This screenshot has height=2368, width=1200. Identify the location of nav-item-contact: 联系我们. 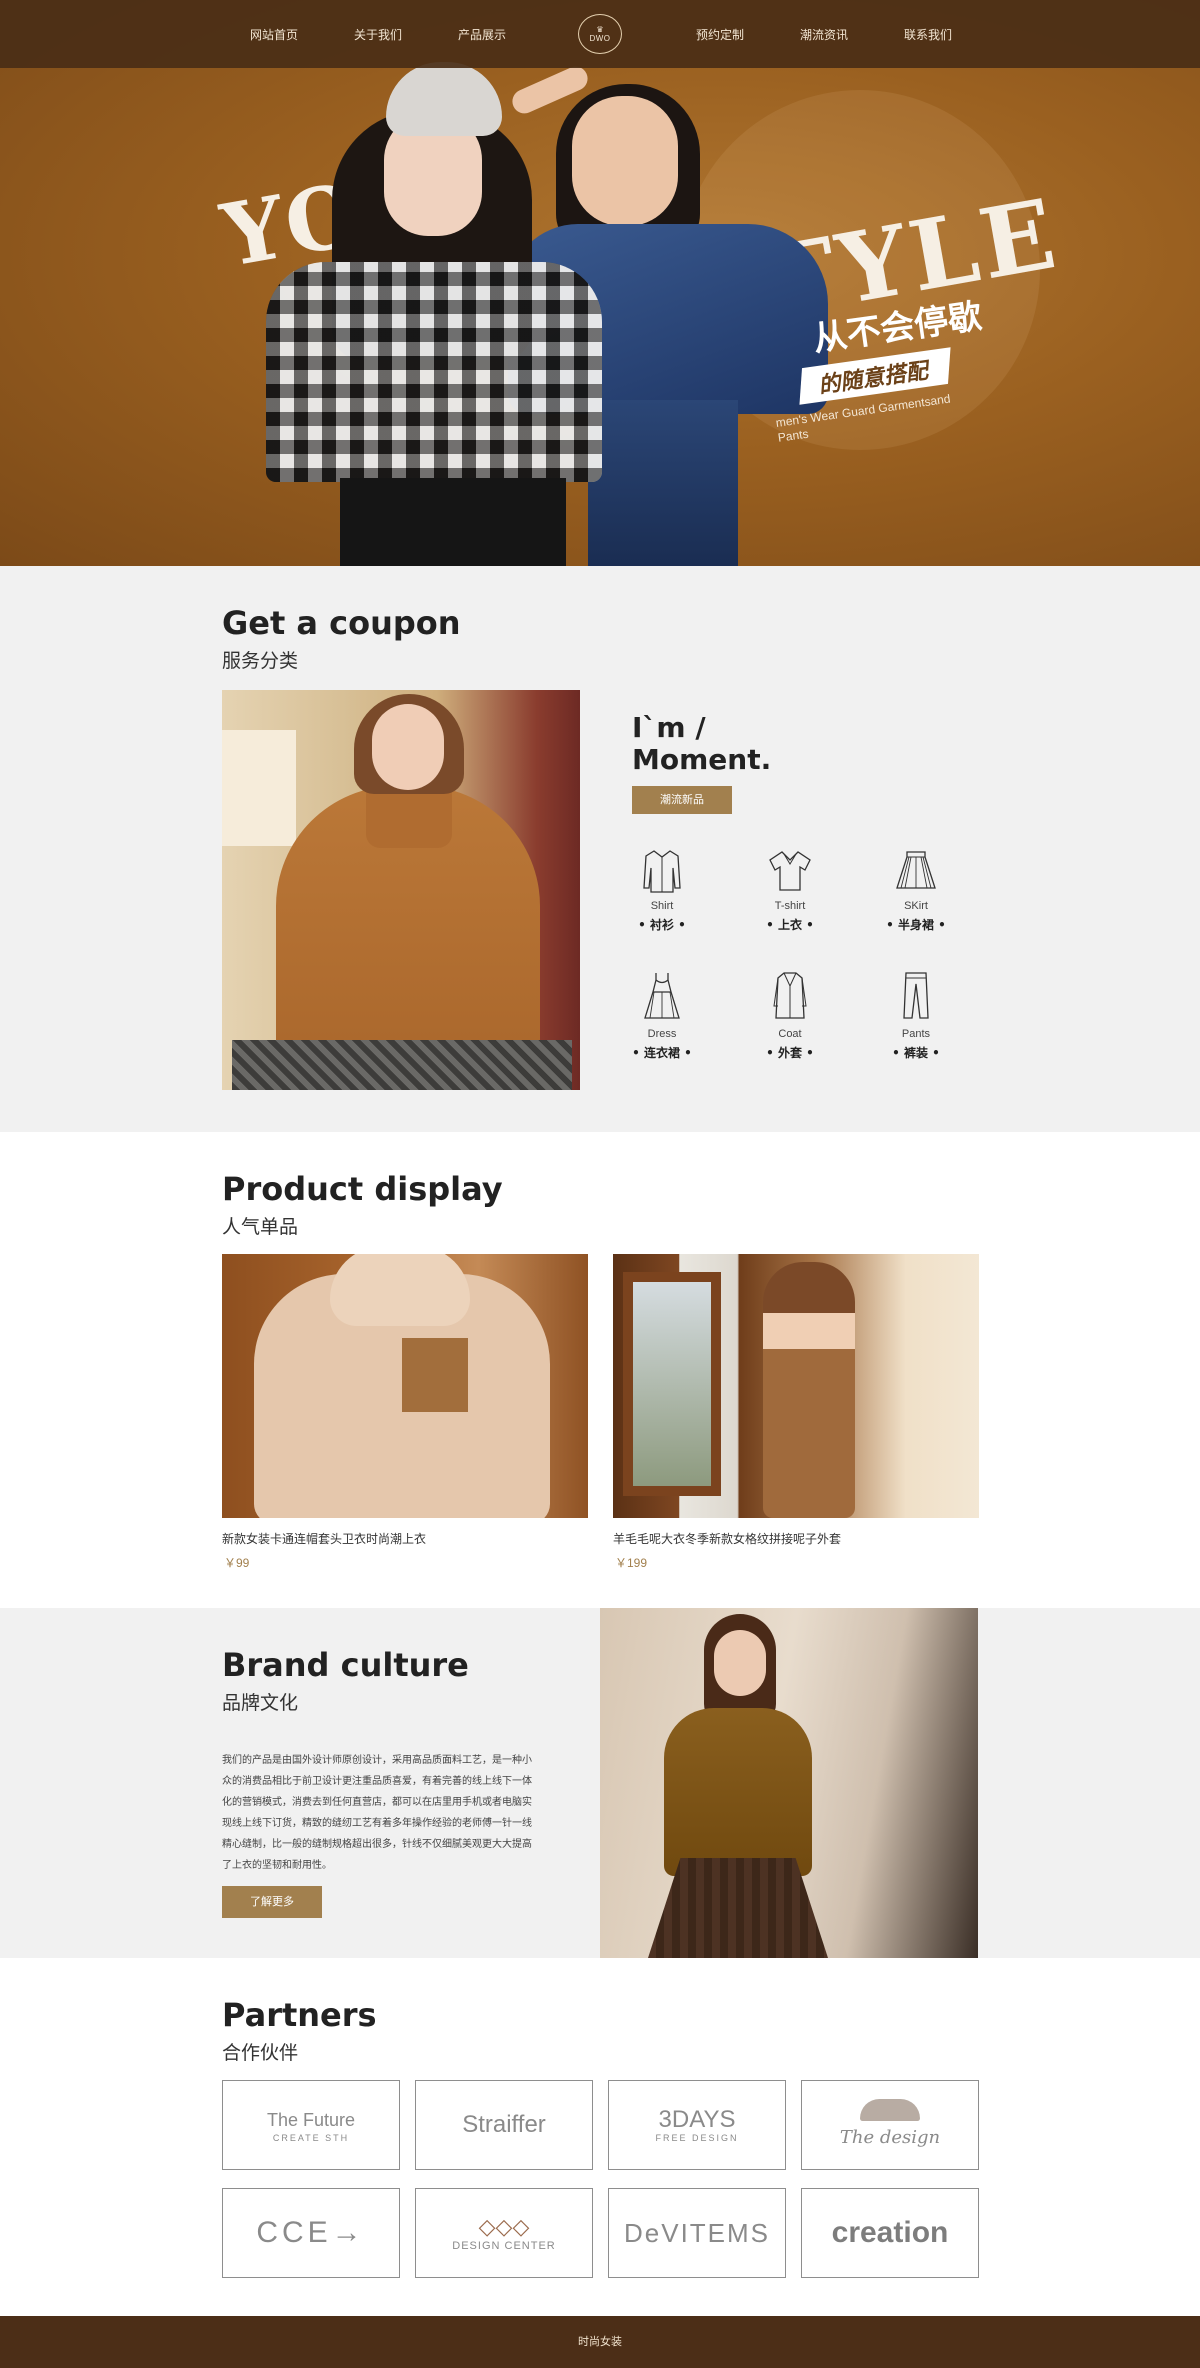
(928, 34).